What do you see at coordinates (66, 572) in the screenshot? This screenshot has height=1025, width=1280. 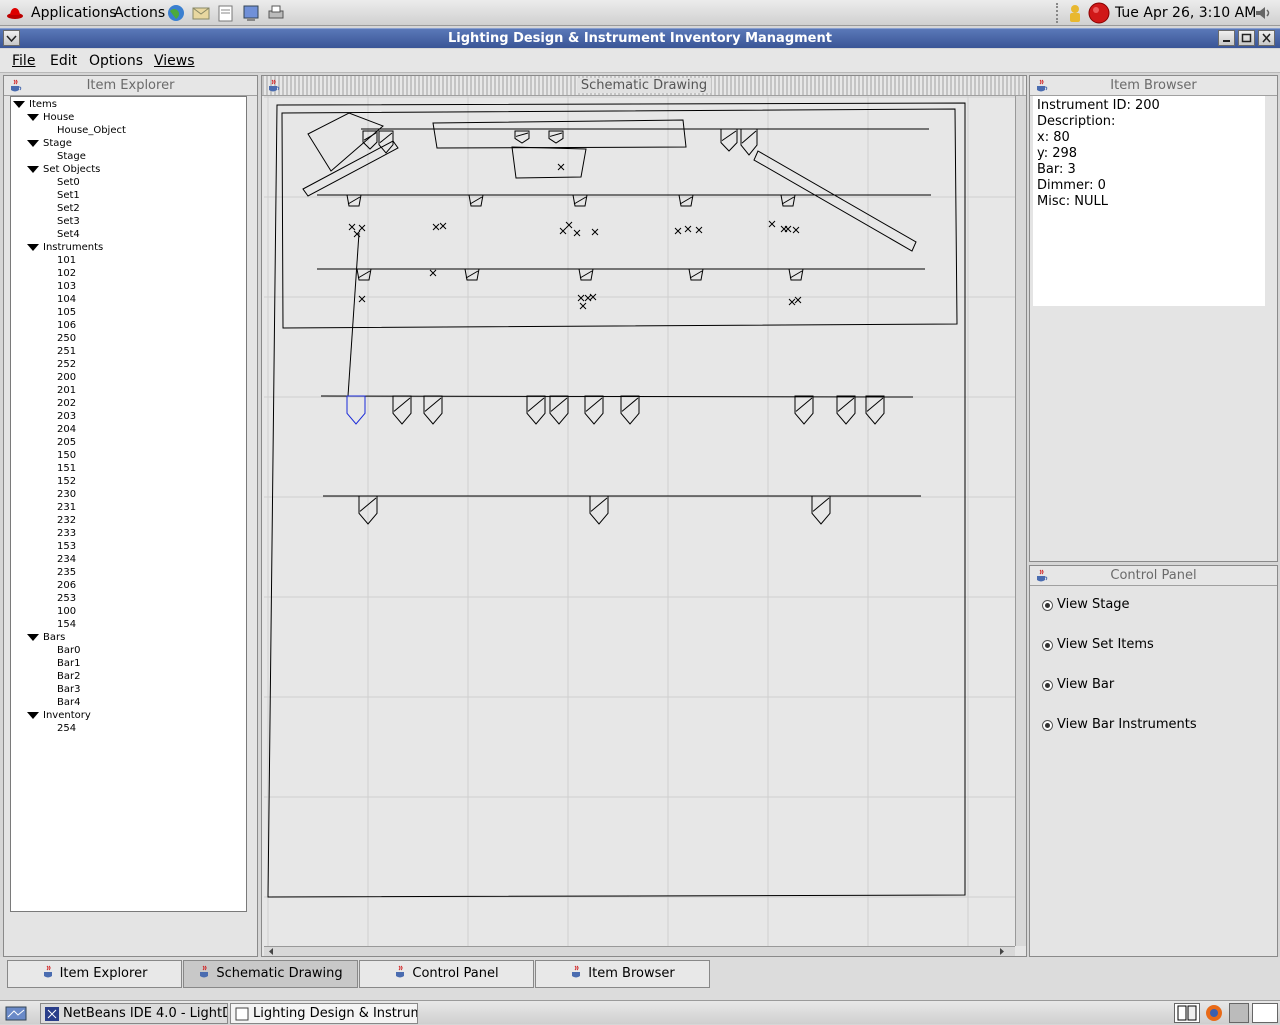 I see `tree-node: 235` at bounding box center [66, 572].